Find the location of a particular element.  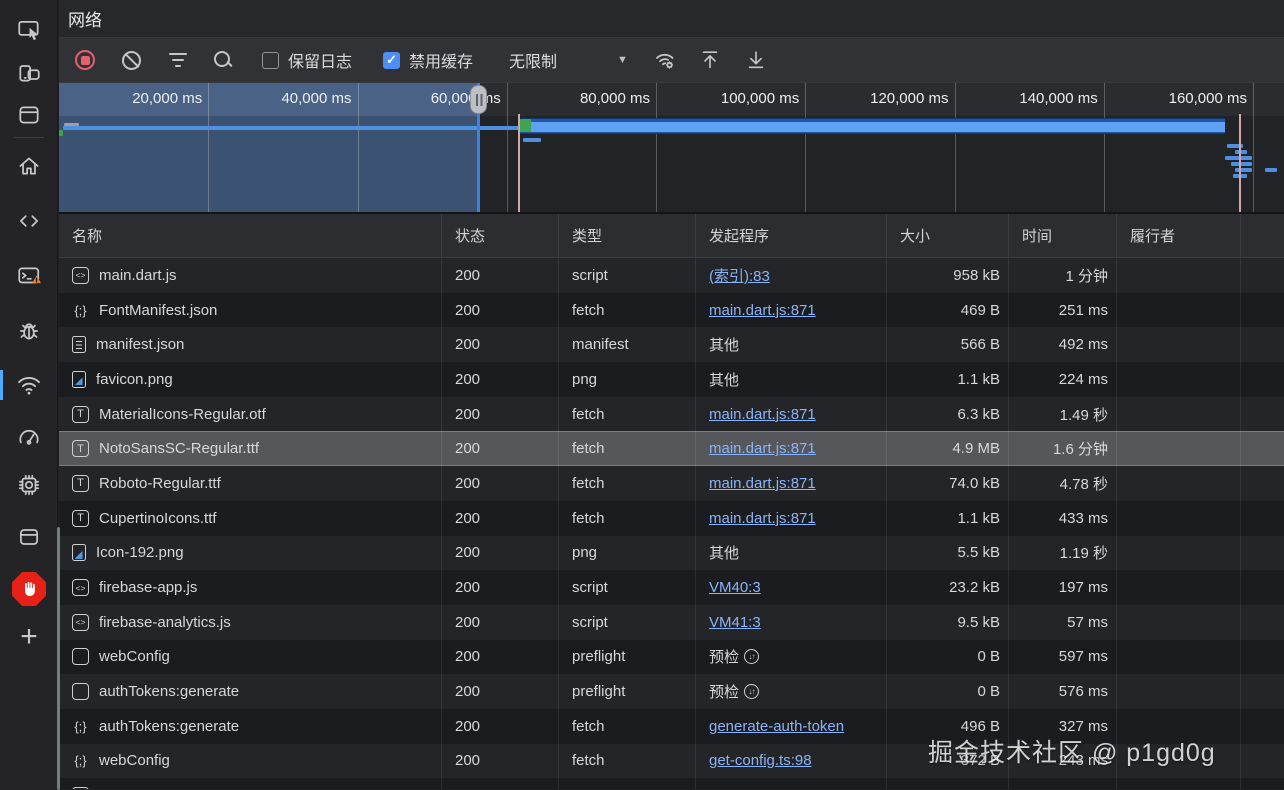

name-cell: favicon.png is located at coordinates (250, 379).